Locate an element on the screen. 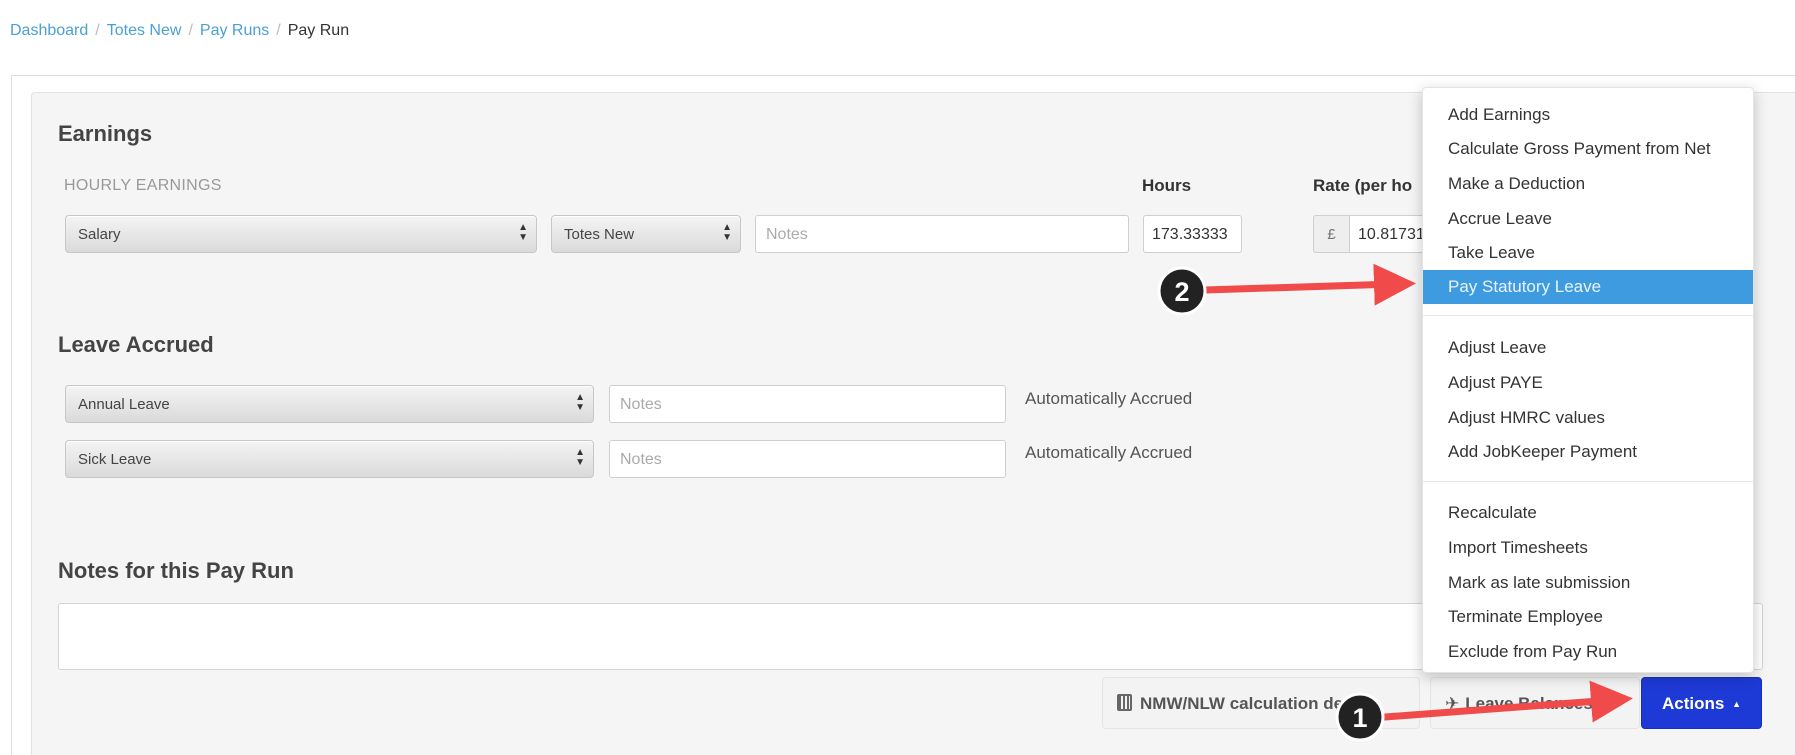 This screenshot has height=755, width=1795. menu-item-add-jobkeeper: Add JobKeeper Payment is located at coordinates (1588, 452).